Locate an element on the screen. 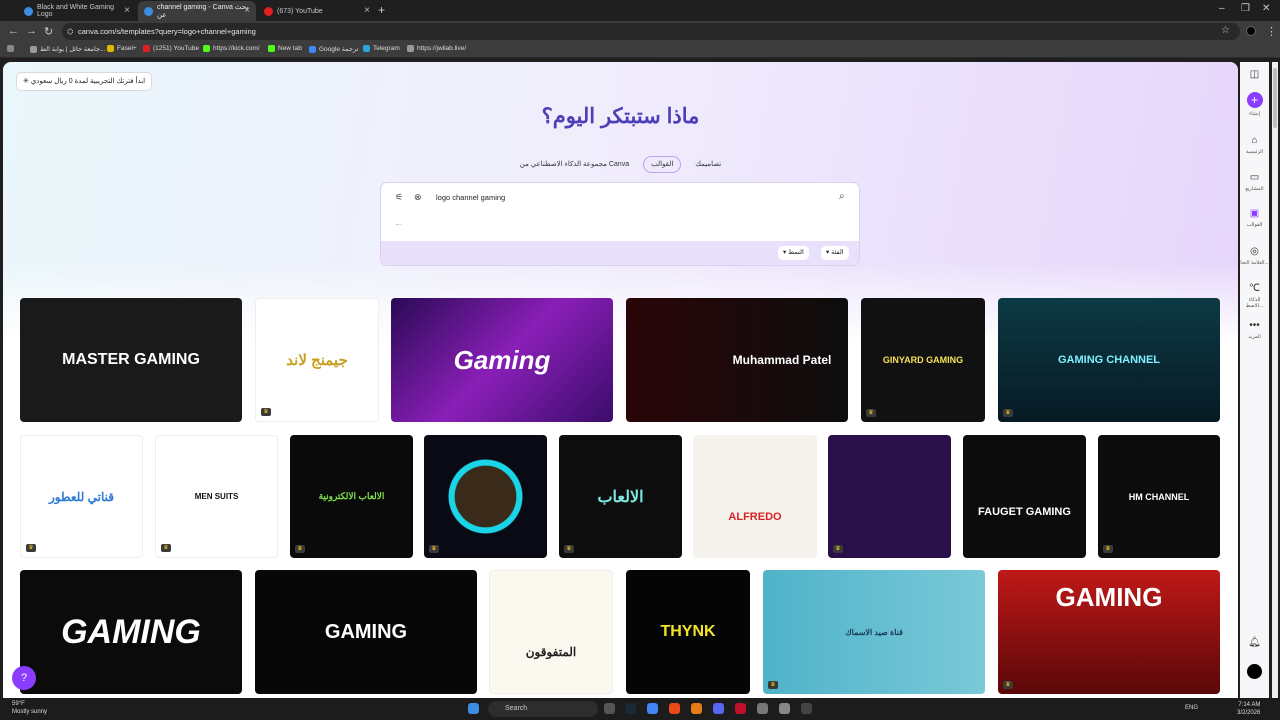 The width and height of the screenshot is (1280, 720). template-card: قناة صيد الاسماك ♛ is located at coordinates (874, 632).